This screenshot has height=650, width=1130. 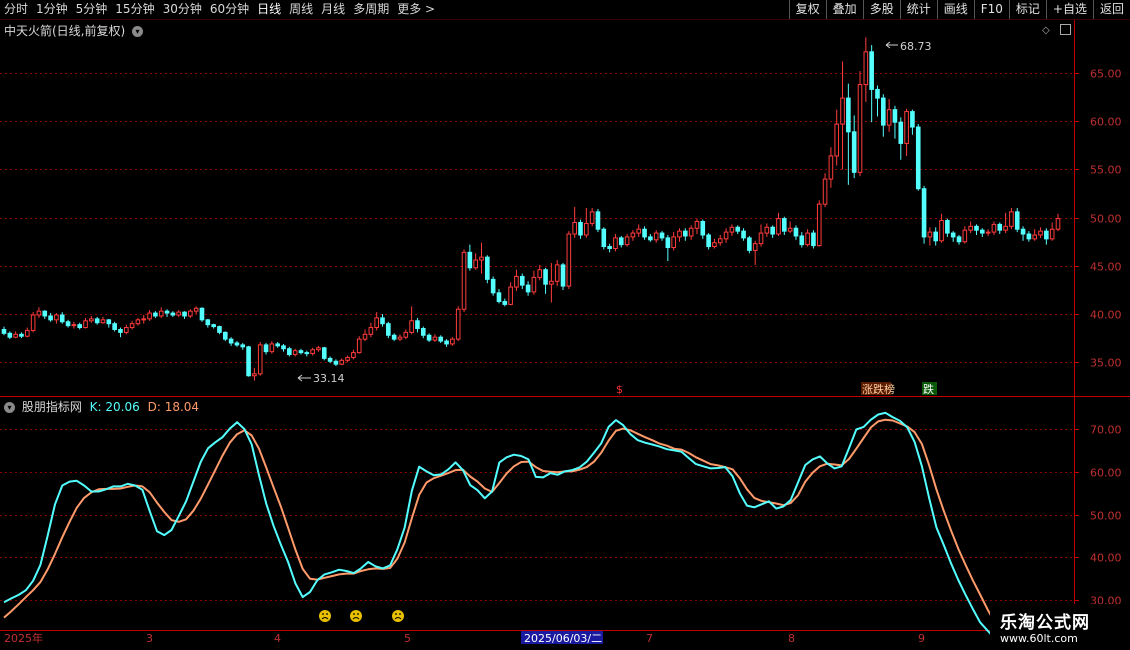 What do you see at coordinates (1098, 219) in the screenshot?
I see `price-axis: 35.00 40.00 45.00 50.00 55.00 60.00 65.00` at bounding box center [1098, 219].